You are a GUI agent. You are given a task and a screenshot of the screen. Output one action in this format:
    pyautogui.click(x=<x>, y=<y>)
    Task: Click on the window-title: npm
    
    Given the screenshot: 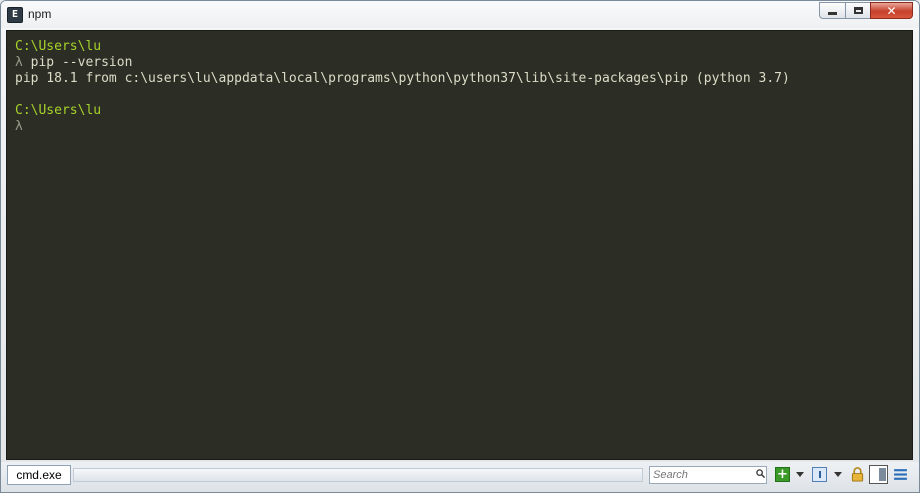 What is the action you would take?
    pyautogui.click(x=40, y=14)
    